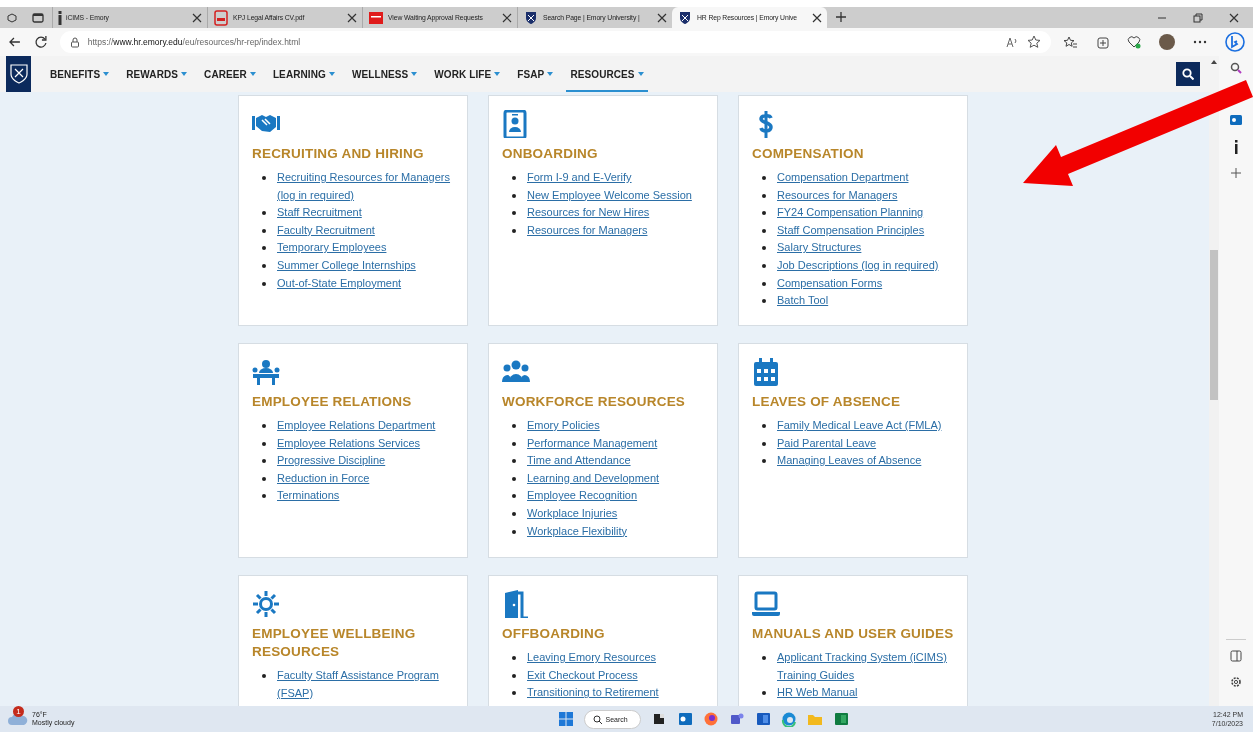  Describe the element at coordinates (866, 213) in the screenshot. I see `resource-link: FY24 Compensation Planning` at that location.